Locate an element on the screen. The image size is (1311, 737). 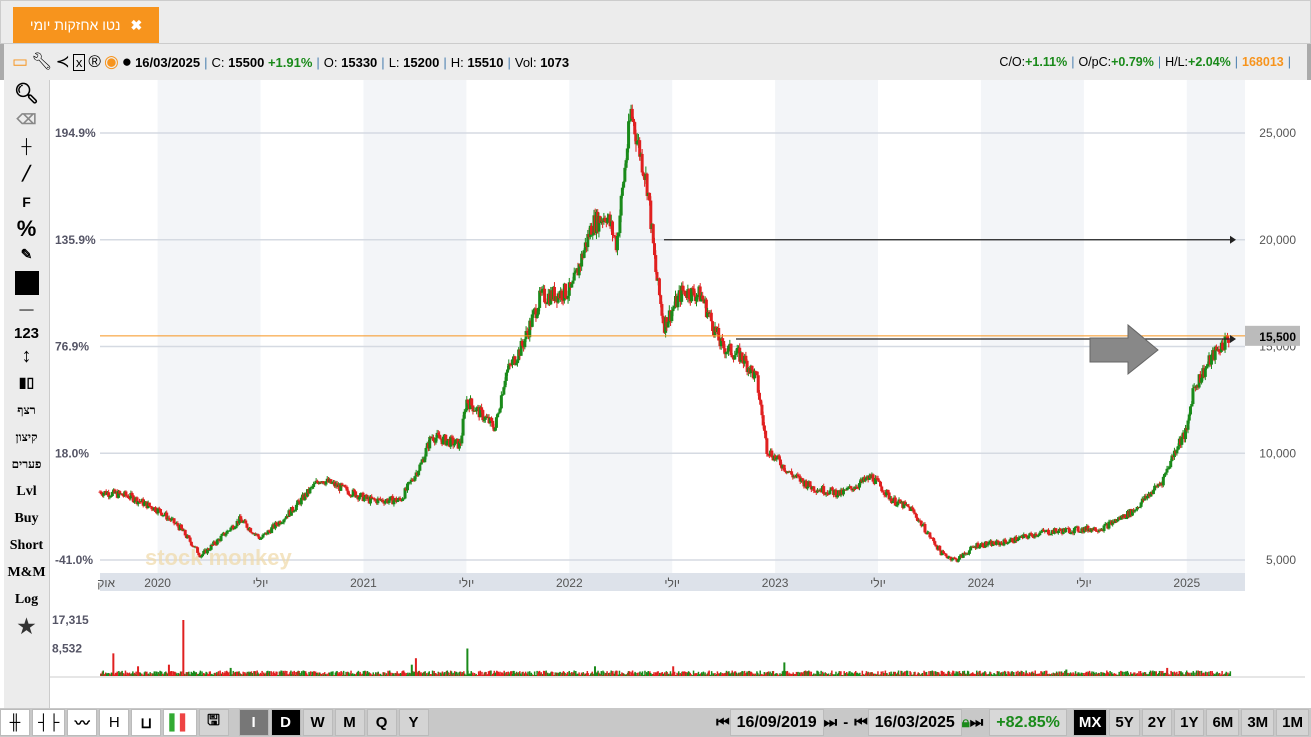
excel-icon: x is located at coordinates (79, 62).